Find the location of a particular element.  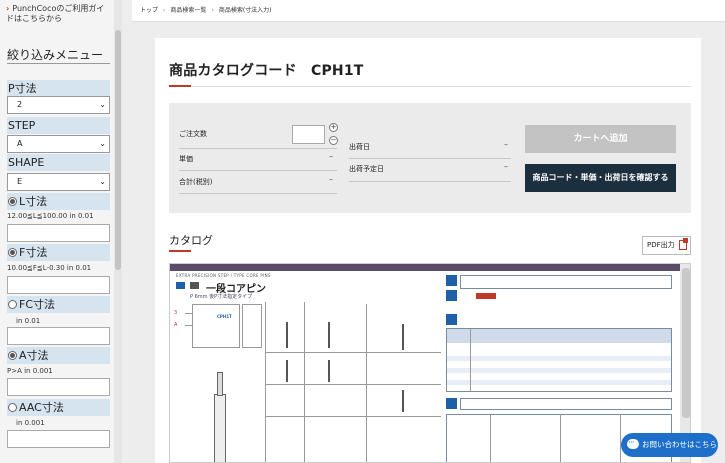

filter-step-select: A ⌄ is located at coordinates (58, 144).